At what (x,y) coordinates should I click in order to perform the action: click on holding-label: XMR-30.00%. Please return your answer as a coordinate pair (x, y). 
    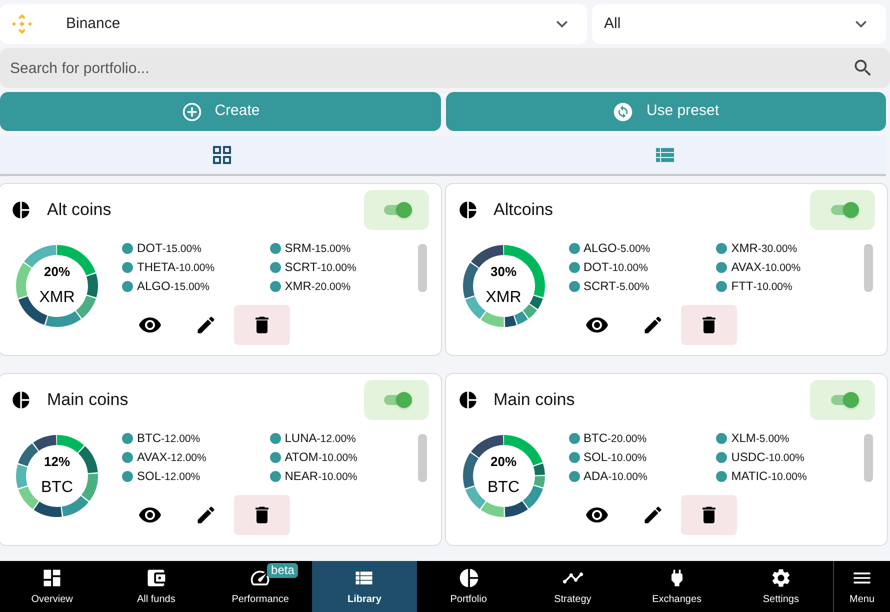
    Looking at the image, I should click on (764, 249).